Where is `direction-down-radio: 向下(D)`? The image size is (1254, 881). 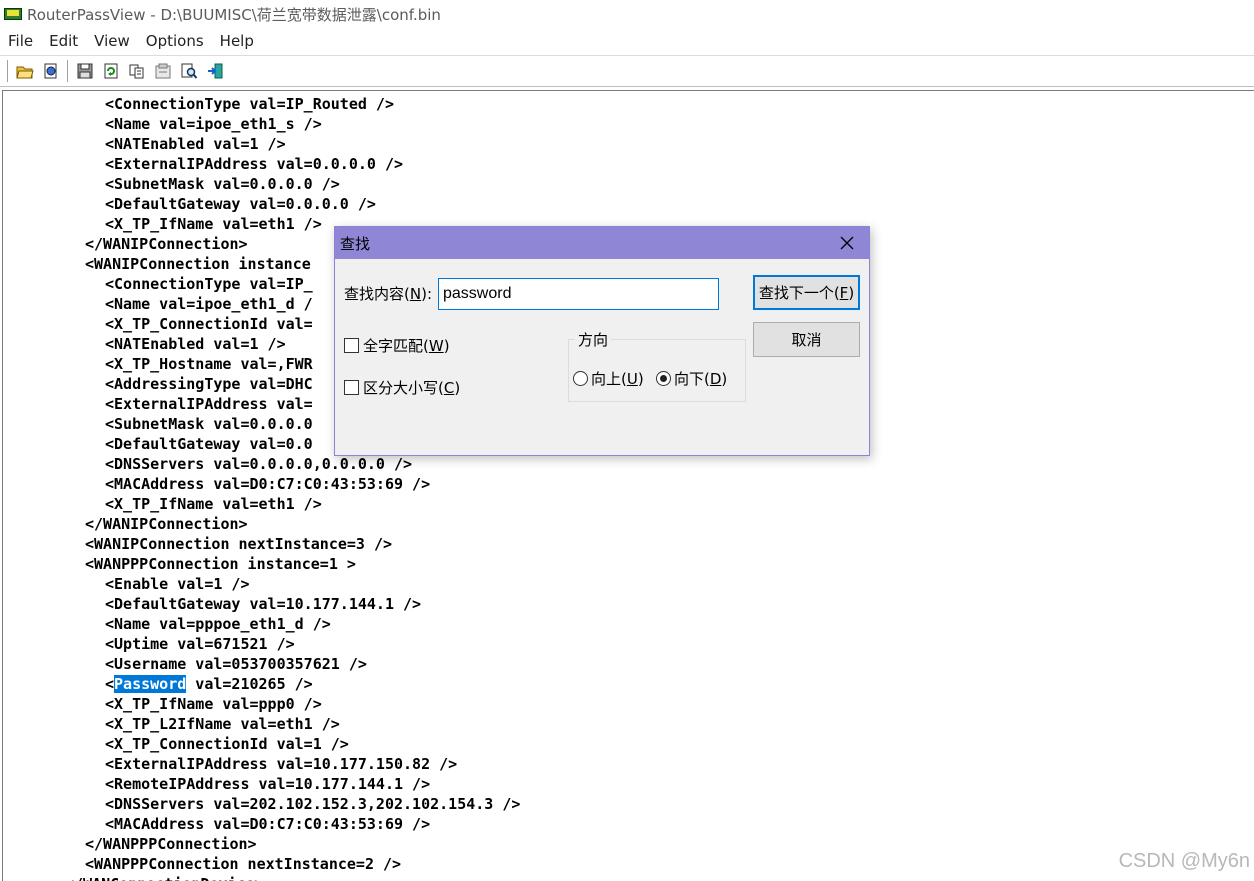 direction-down-radio: 向下(D) is located at coordinates (691, 378).